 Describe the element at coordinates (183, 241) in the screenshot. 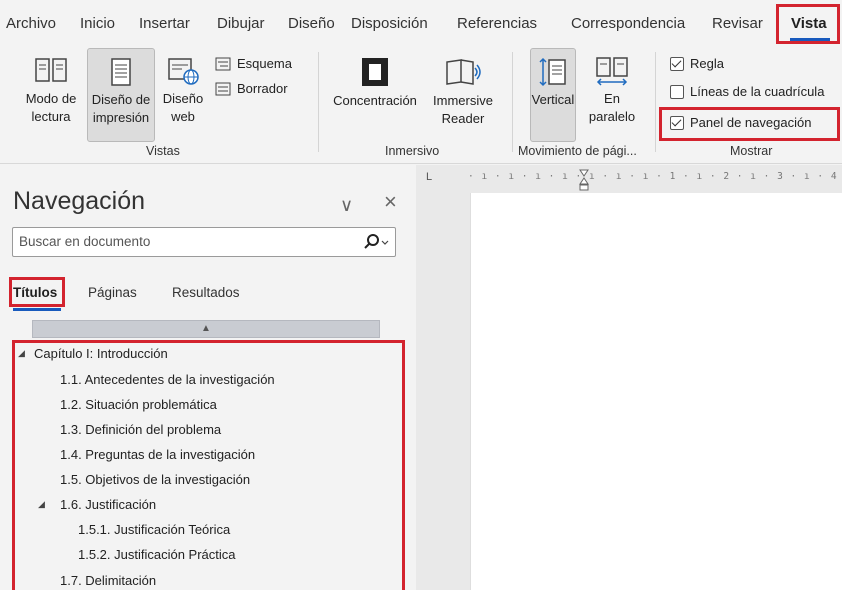

I see `search-input` at that location.